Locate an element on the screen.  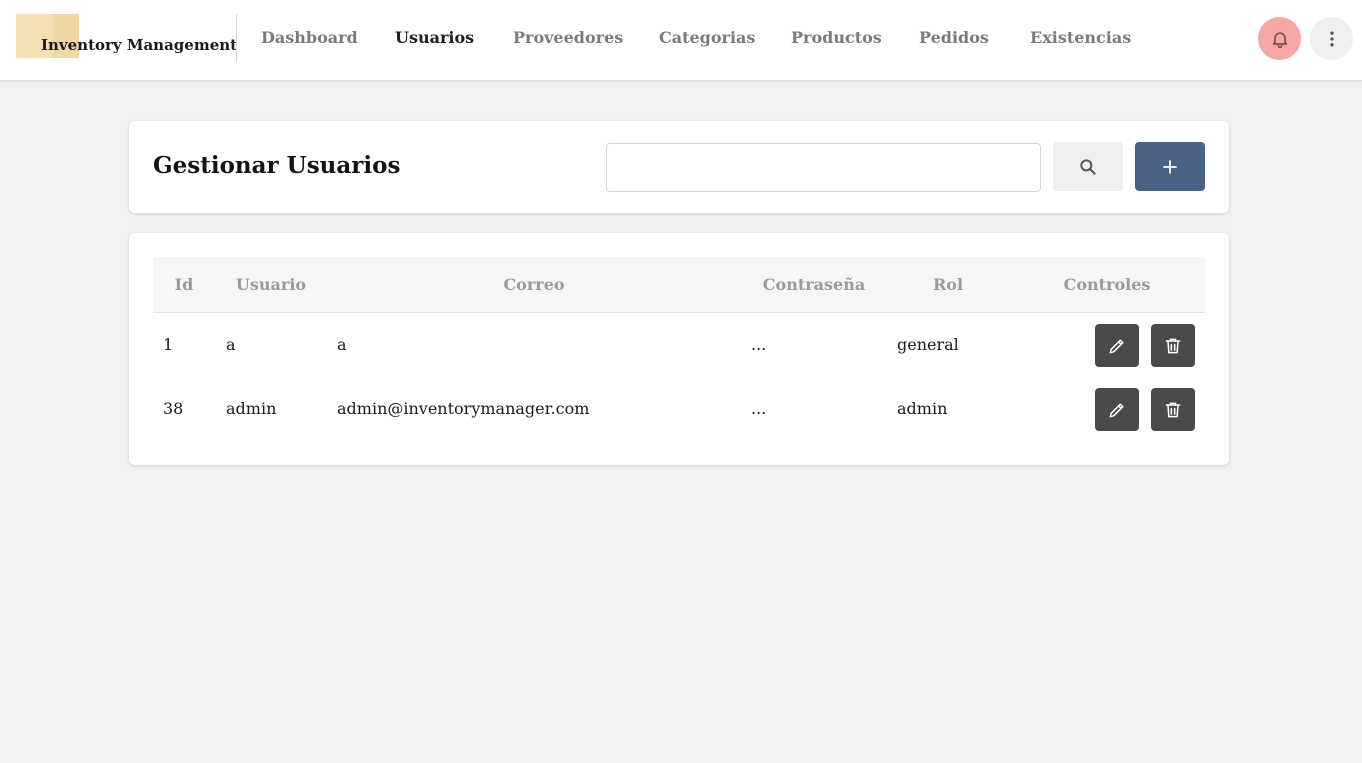
cell-usuario: a is located at coordinates (231, 344).